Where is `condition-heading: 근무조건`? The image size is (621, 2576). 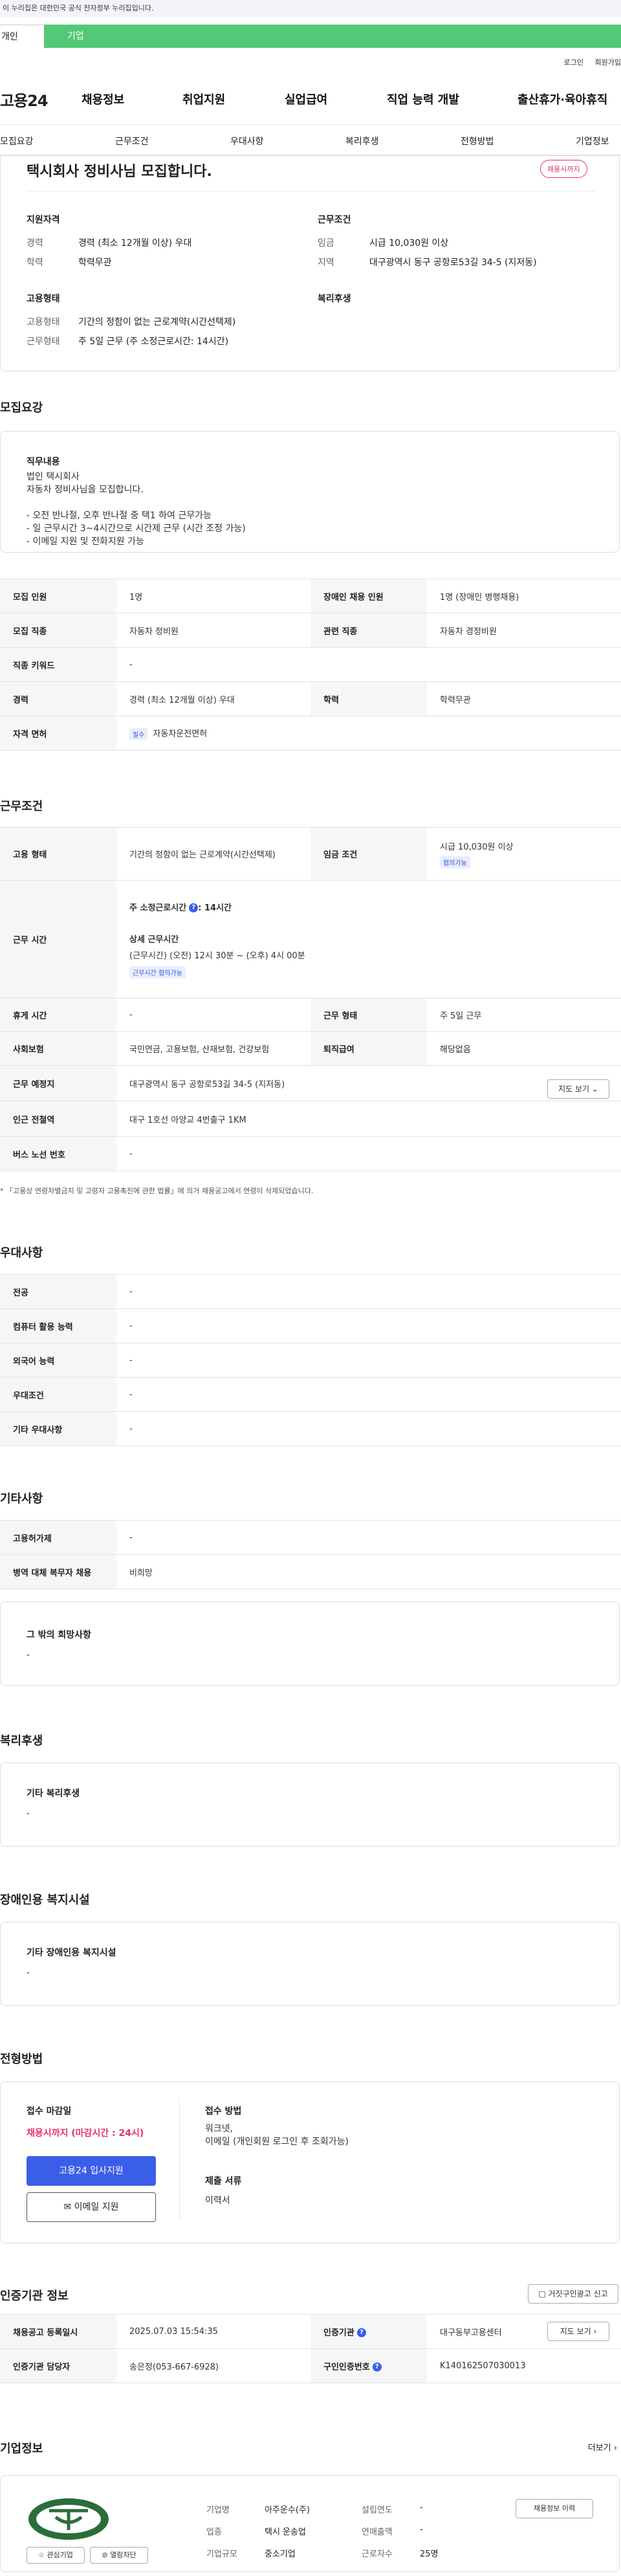 condition-heading: 근무조건 is located at coordinates (334, 220).